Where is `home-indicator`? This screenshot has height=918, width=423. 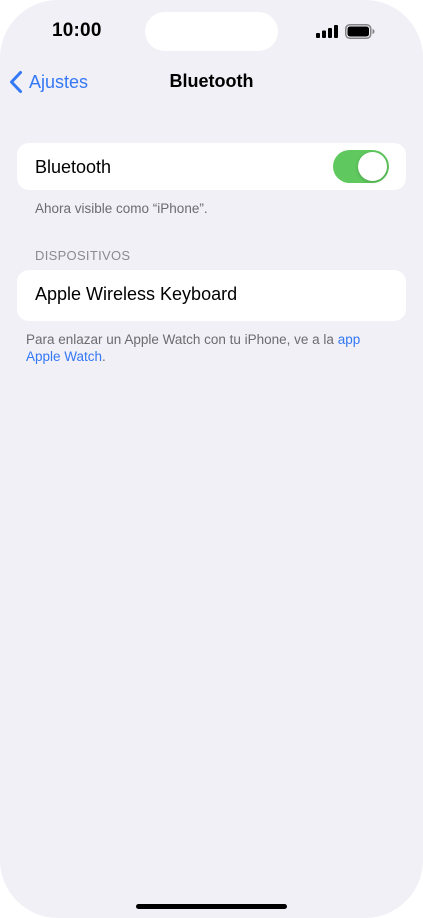 home-indicator is located at coordinates (211, 906).